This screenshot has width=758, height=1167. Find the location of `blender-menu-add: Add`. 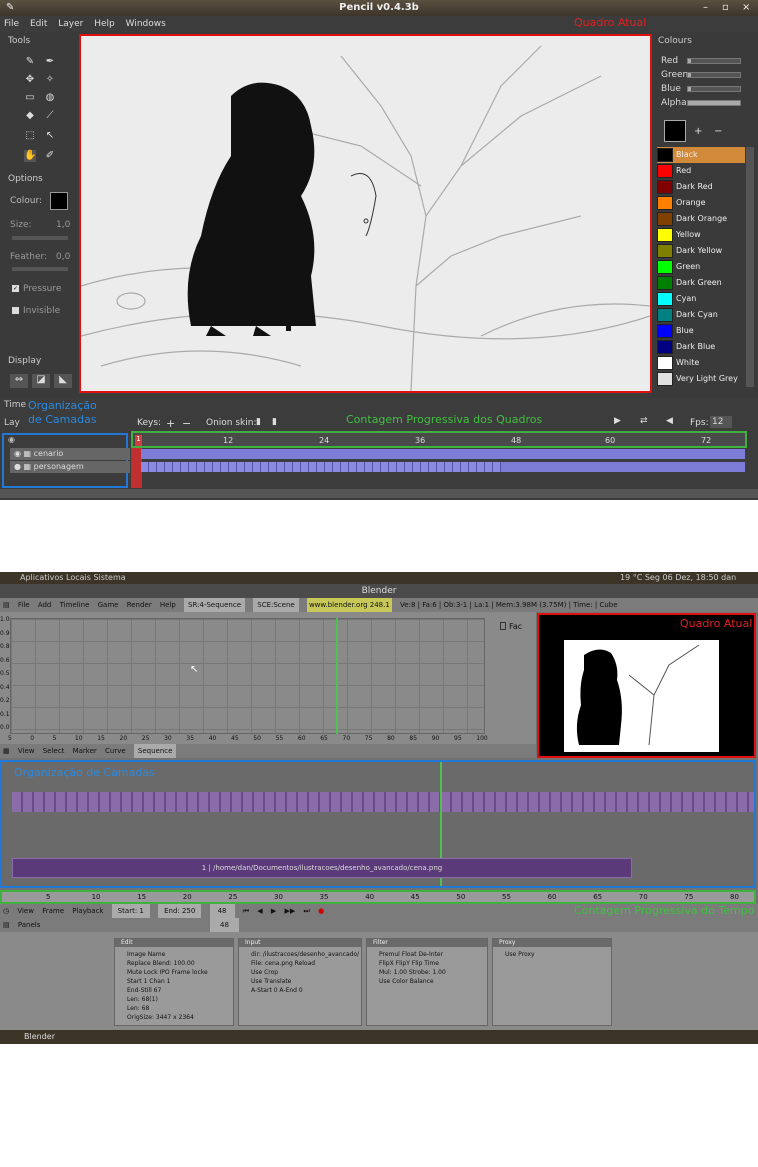

blender-menu-add: Add is located at coordinates (45, 605).